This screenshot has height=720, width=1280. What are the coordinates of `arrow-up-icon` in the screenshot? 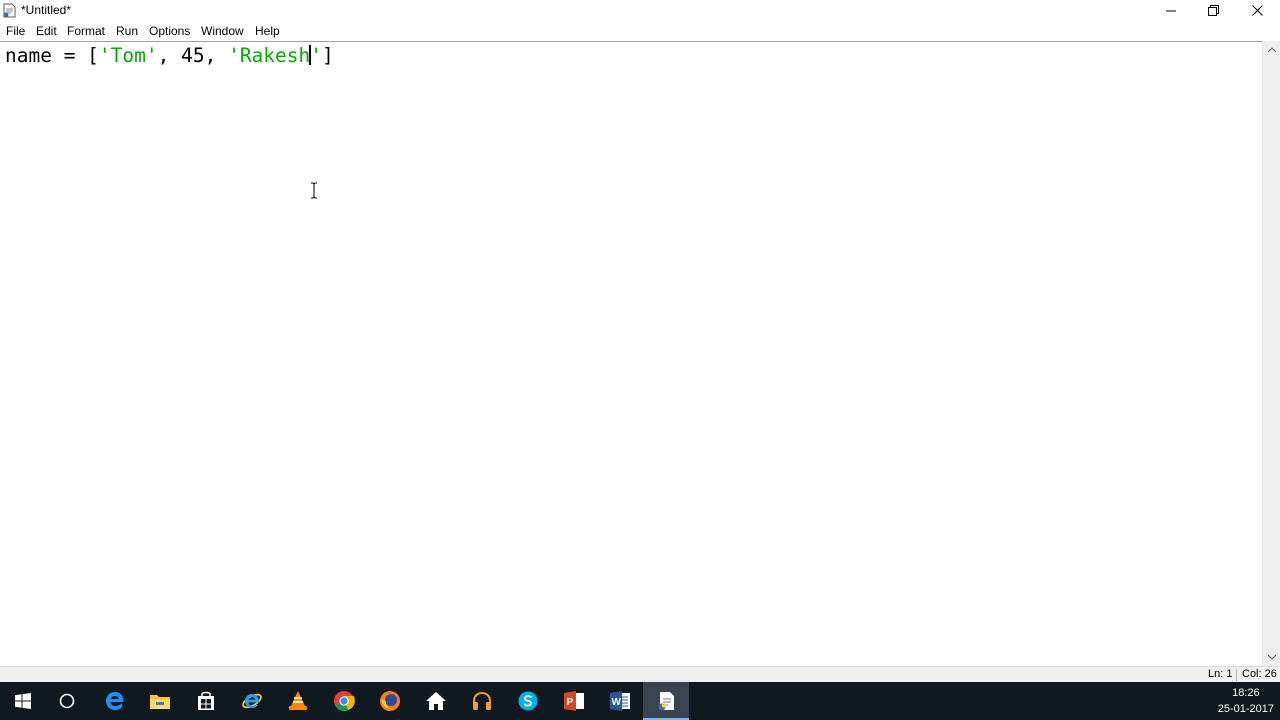 It's located at (1271, 49).